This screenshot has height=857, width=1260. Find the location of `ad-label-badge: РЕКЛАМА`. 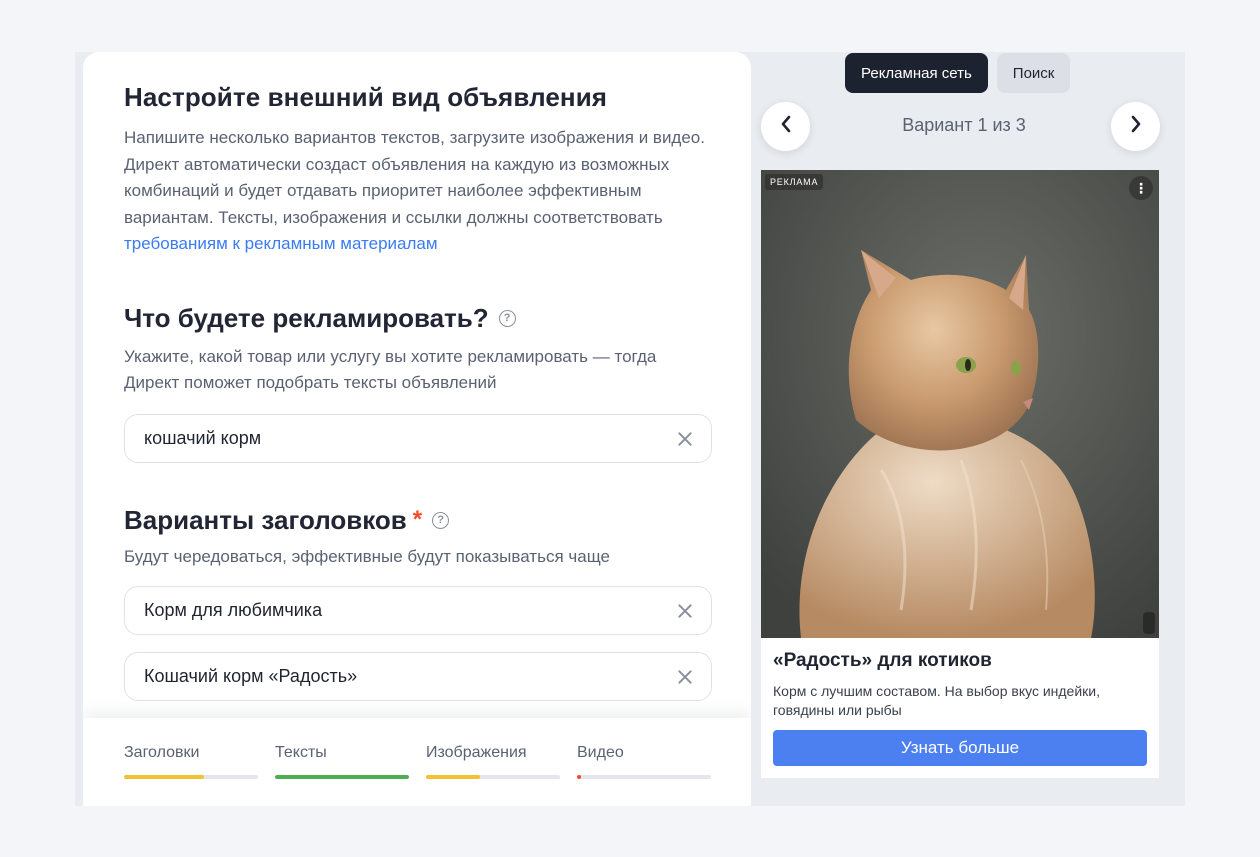

ad-label-badge: РЕКЛАМА is located at coordinates (794, 182).